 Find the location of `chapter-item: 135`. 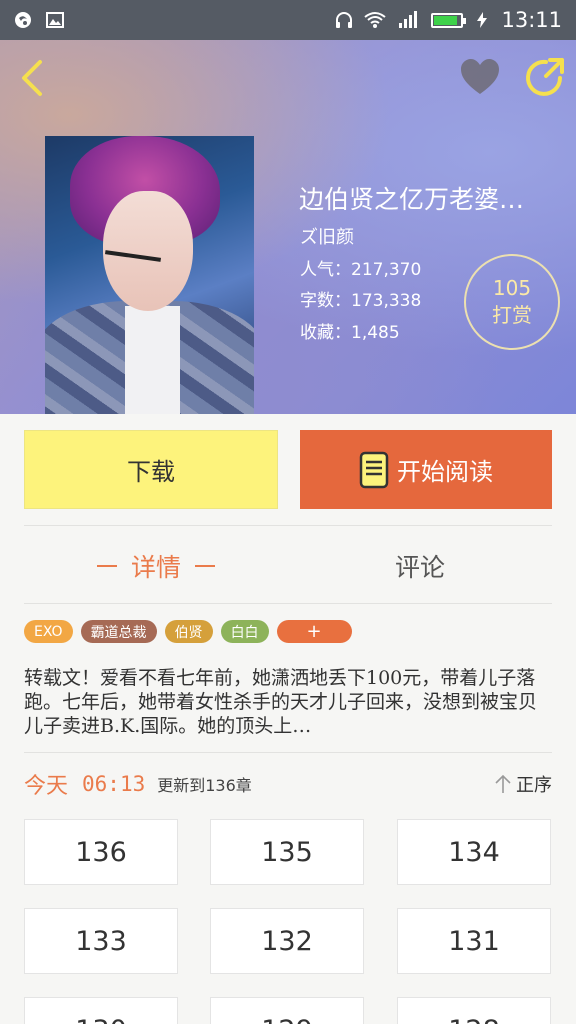

chapter-item: 135 is located at coordinates (287, 852).